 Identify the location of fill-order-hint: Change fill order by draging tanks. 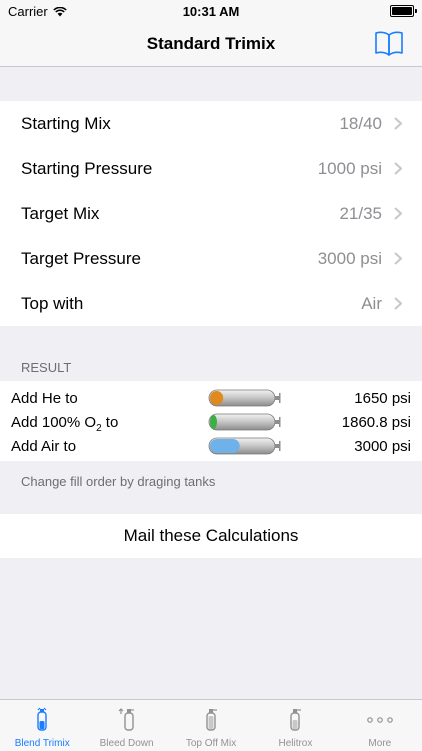
(118, 481).